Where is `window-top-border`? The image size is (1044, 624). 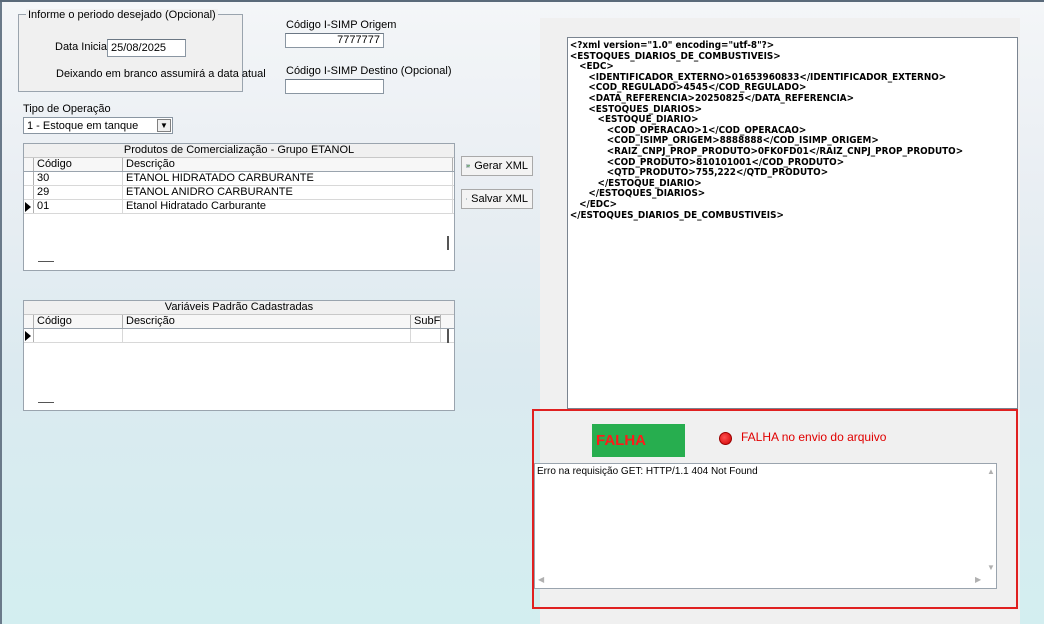
window-top-border is located at coordinates (522, 1).